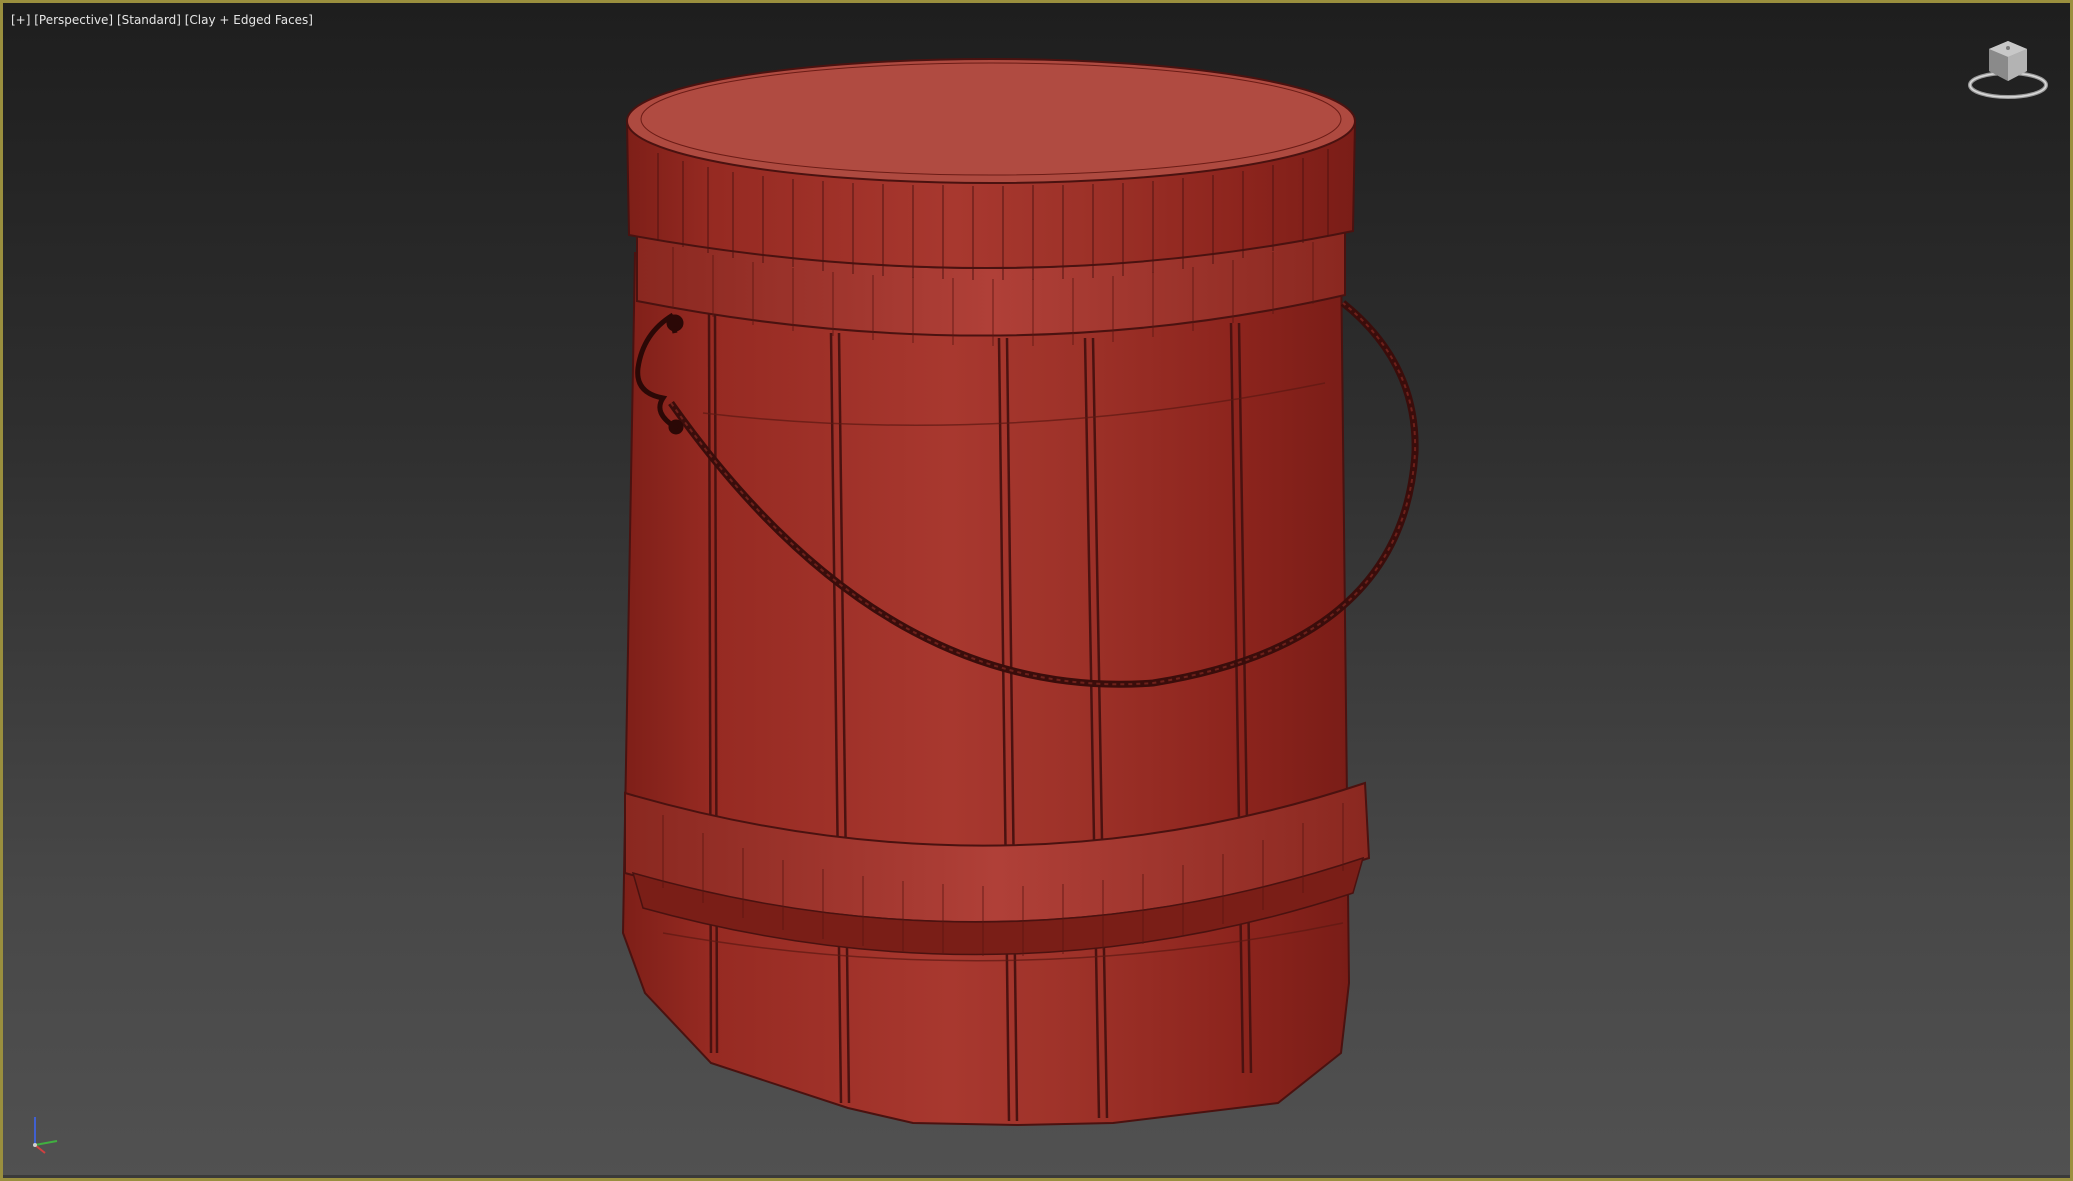 Image resolution: width=2073 pixels, height=1181 pixels. What do you see at coordinates (45, 1135) in the screenshot?
I see `axis-tripod-icon` at bounding box center [45, 1135].